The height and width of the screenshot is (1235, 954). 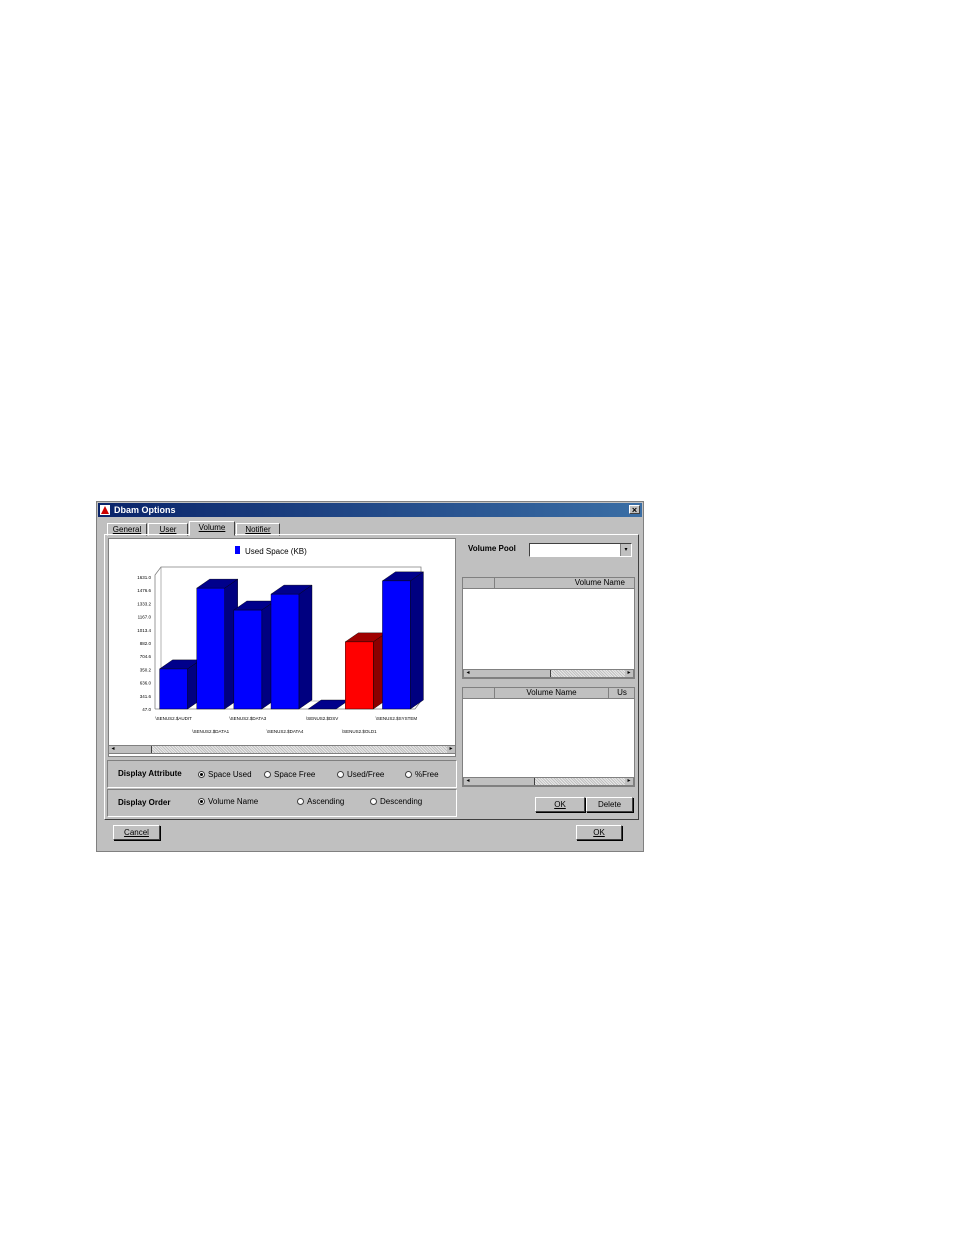 I want to click on radio-ascending: Ascending, so click(x=320, y=801).